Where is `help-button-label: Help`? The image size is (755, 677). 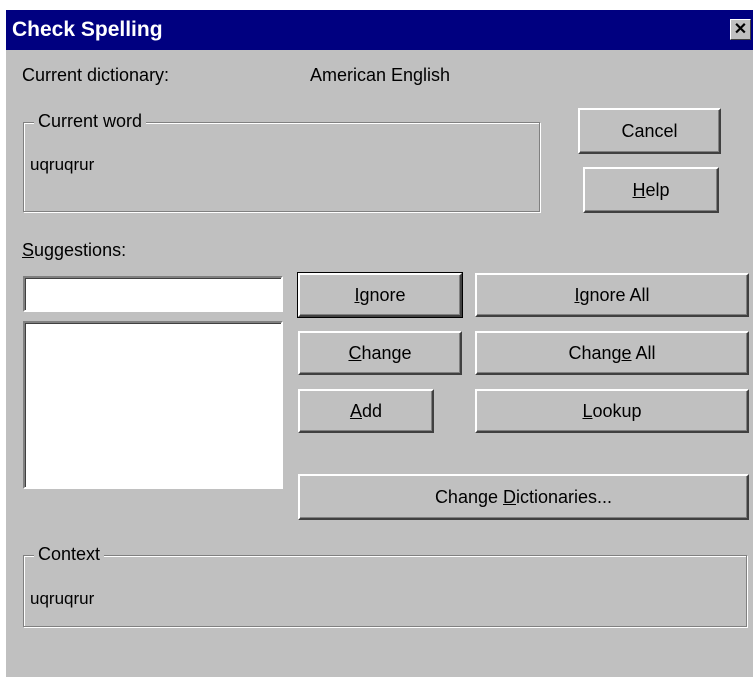
help-button-label: Help is located at coordinates (651, 189).